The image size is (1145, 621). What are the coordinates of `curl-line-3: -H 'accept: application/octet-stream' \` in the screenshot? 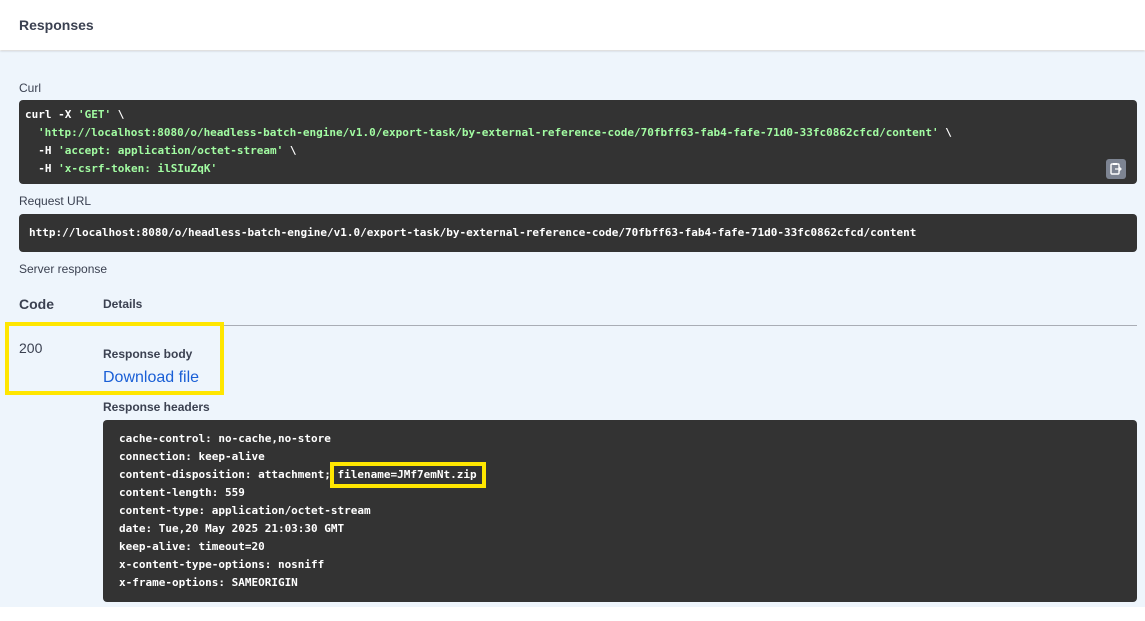 It's located at (161, 150).